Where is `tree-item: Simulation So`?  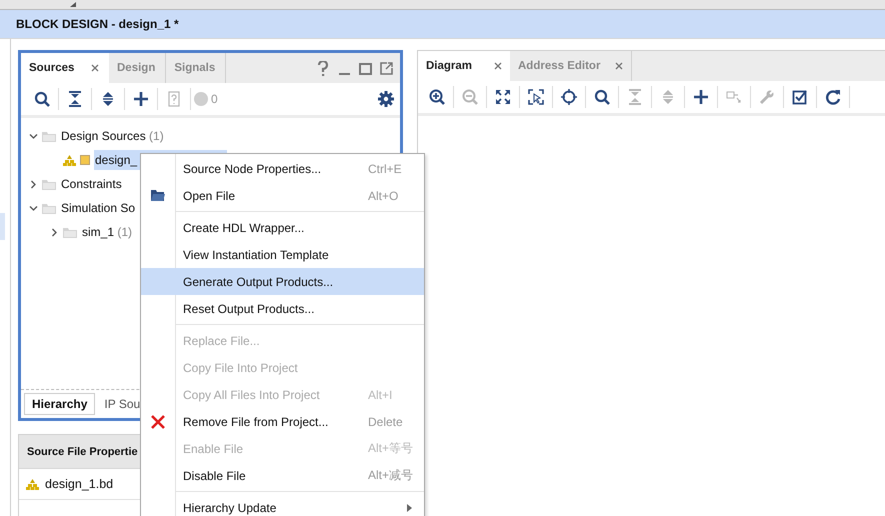
tree-item: Simulation So is located at coordinates (98, 208).